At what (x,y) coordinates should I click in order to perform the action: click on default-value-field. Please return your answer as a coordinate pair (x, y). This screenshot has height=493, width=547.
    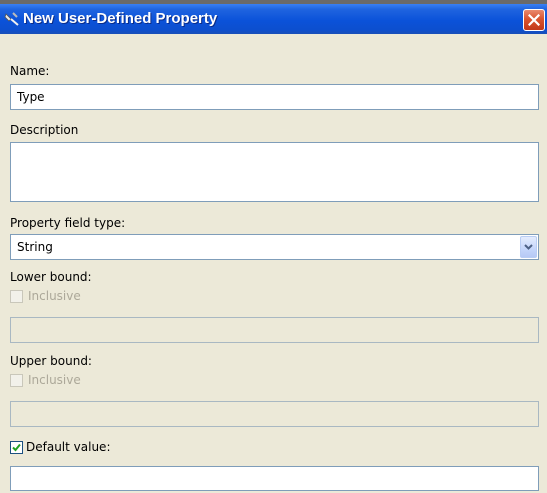
    Looking at the image, I should click on (274, 478).